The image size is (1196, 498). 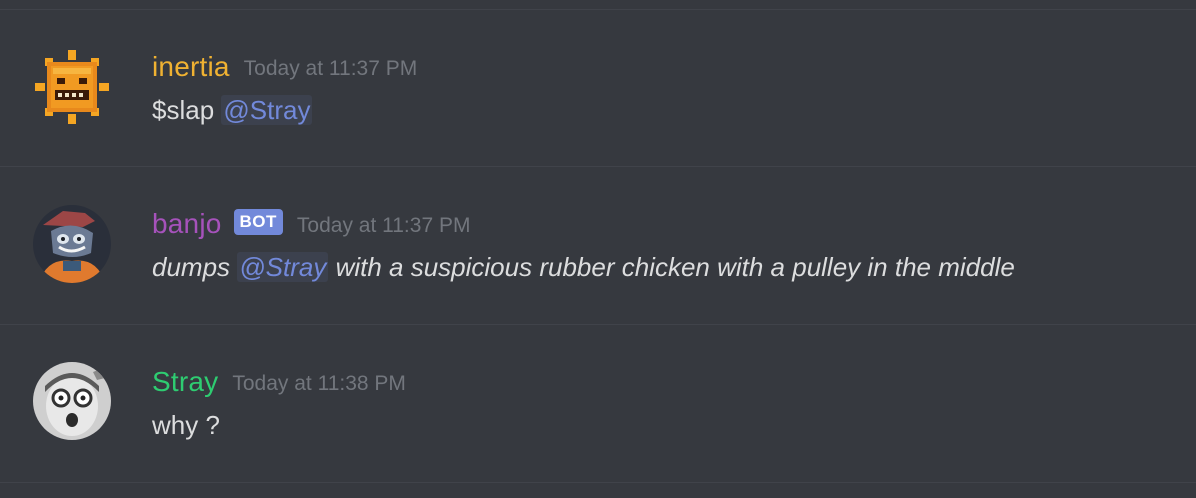 I want to click on message-header: Stray Today at 11:38 PM, so click(x=279, y=382).